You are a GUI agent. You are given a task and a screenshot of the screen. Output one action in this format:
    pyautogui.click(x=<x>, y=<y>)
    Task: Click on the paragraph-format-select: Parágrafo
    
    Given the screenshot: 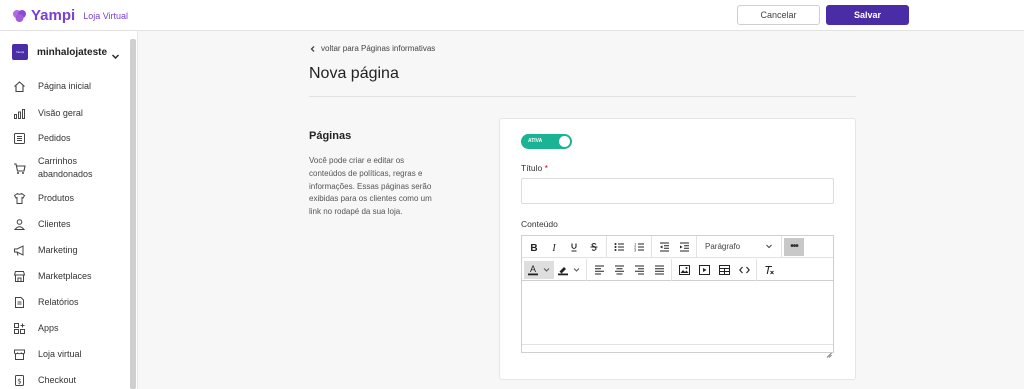 What is the action you would take?
    pyautogui.click(x=739, y=247)
    